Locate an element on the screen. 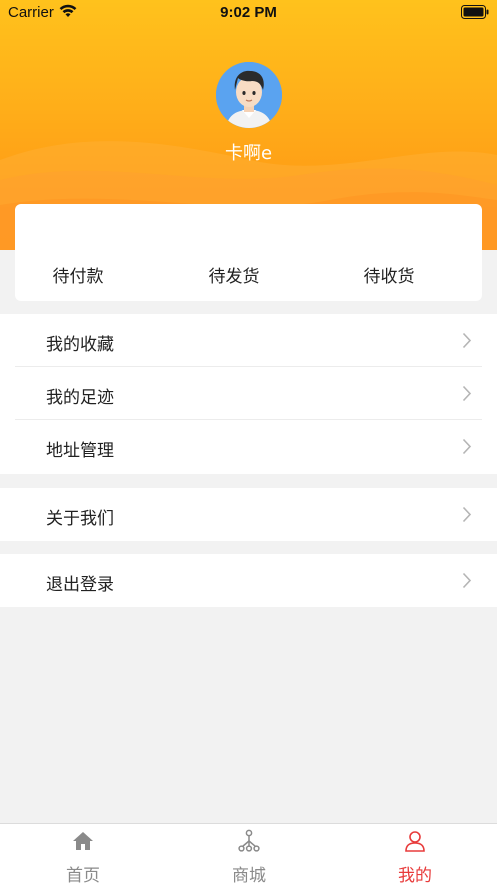  menu-item-address: 地址管理 is located at coordinates (248, 446).